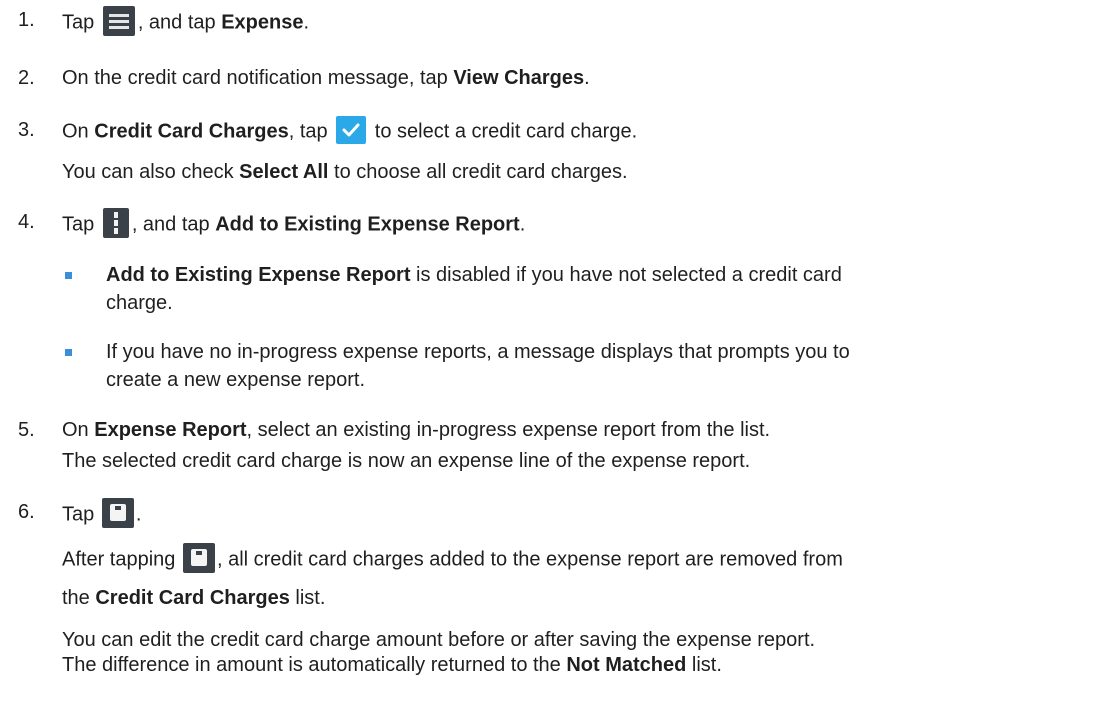 This screenshot has width=1102, height=704. What do you see at coordinates (284, 172) in the screenshot?
I see `ui-term: Select All` at bounding box center [284, 172].